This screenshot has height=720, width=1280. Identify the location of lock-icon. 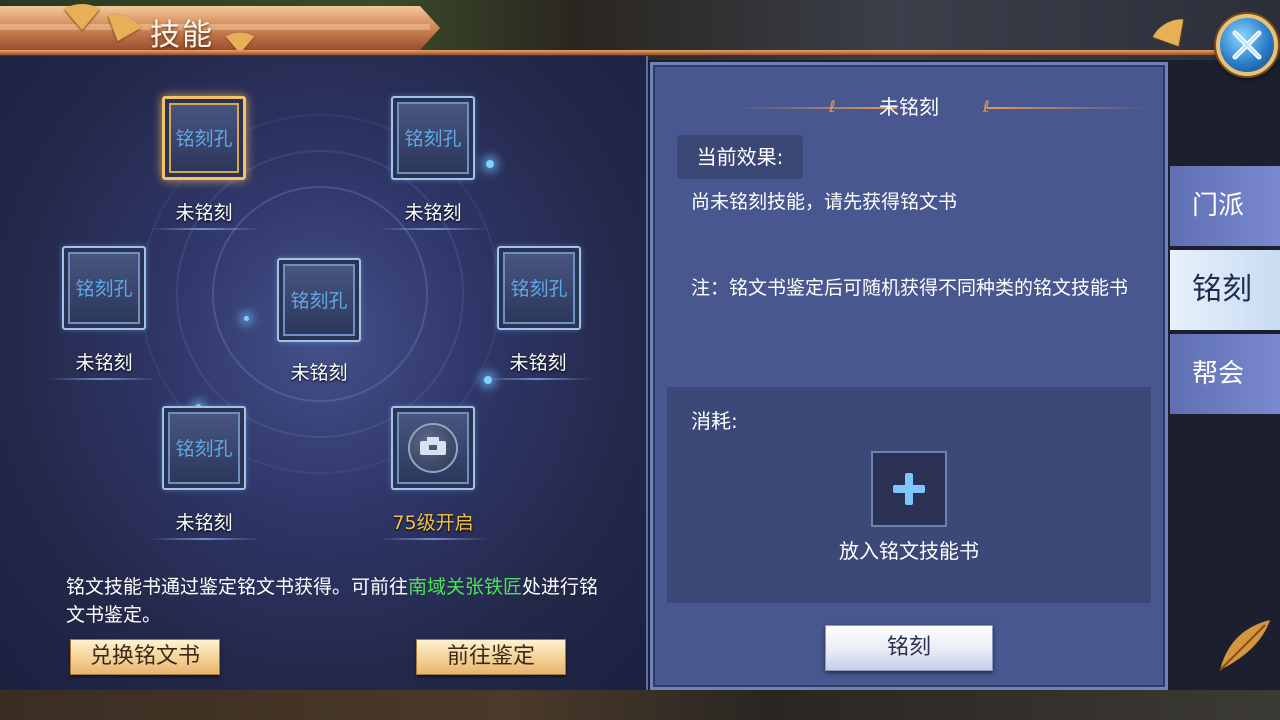
(433, 448).